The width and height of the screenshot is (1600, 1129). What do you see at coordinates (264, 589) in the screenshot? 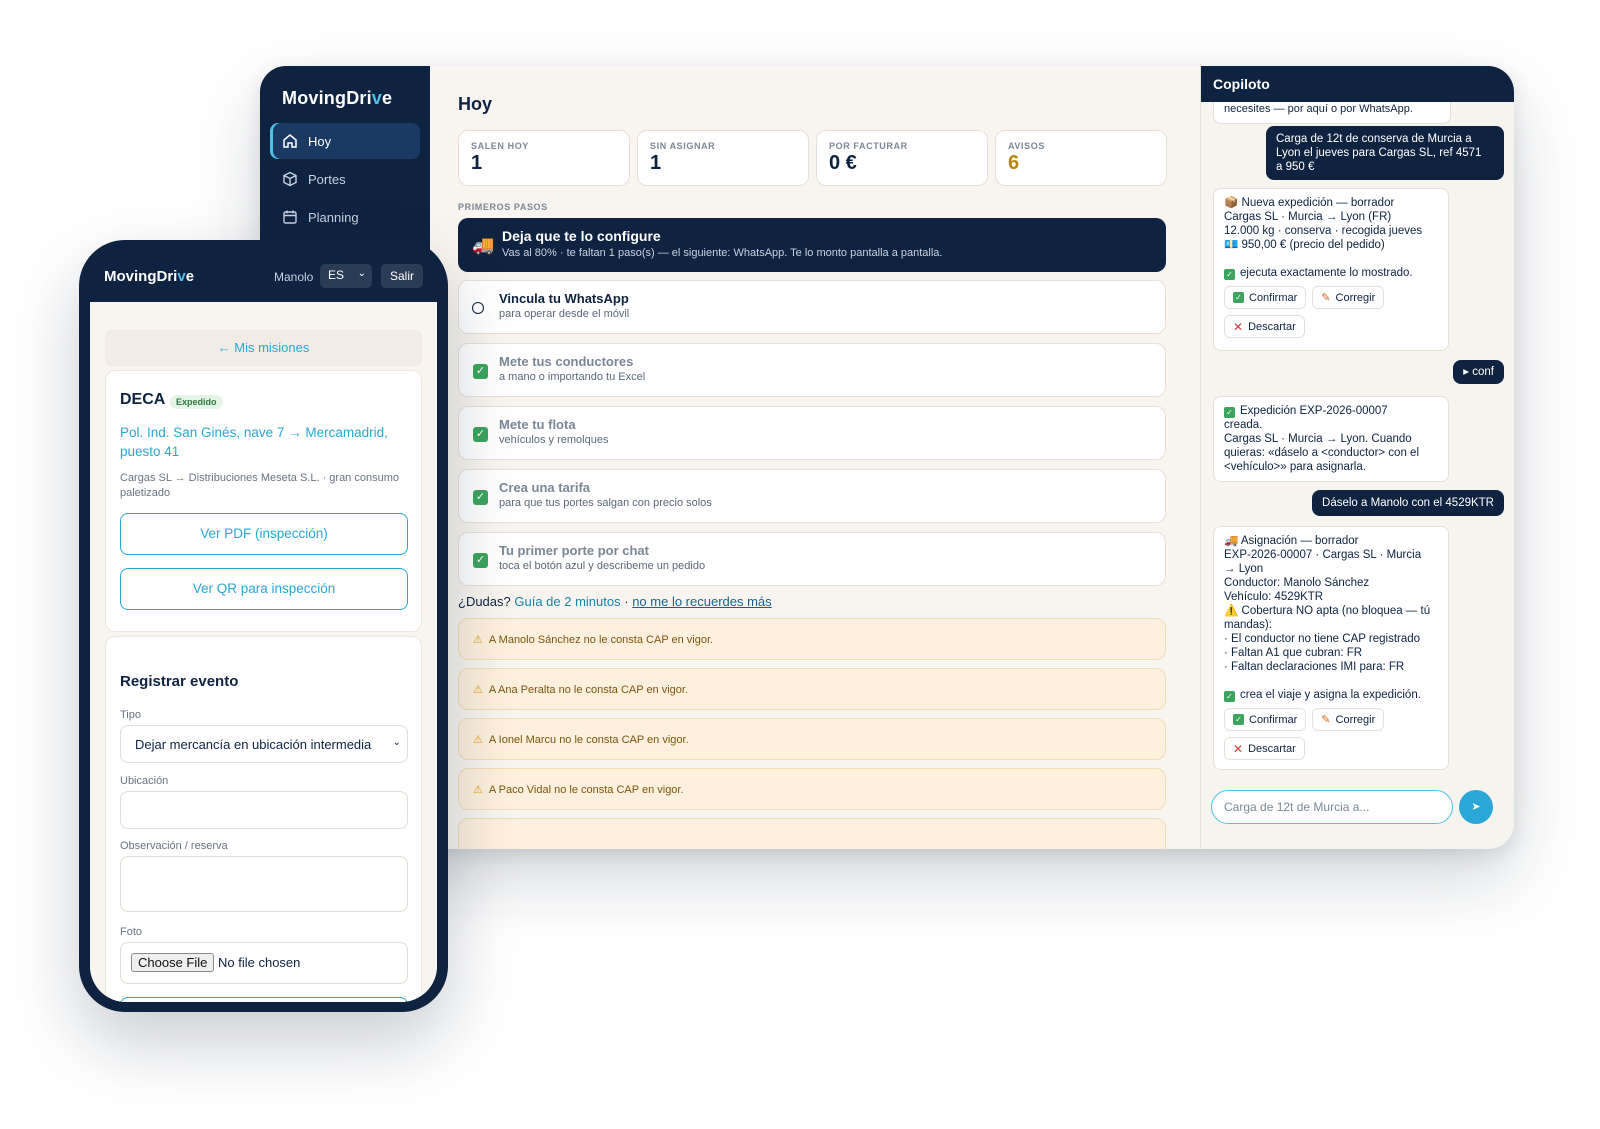
I see `view-qr-button: Ver QR para inspección` at bounding box center [264, 589].